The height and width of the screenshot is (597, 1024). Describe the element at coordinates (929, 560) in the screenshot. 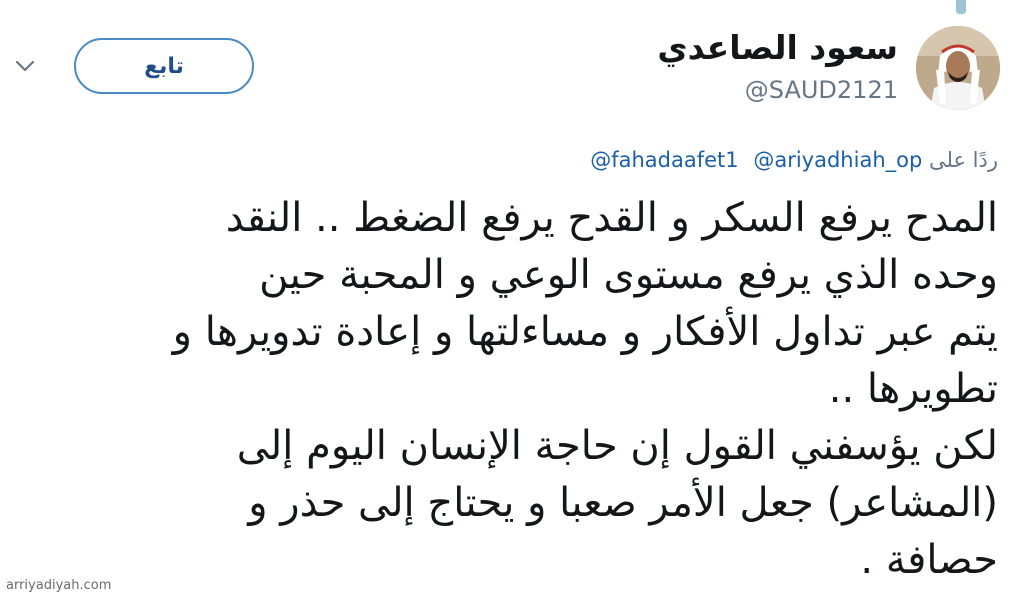

I see `tweet-text-line: حصافة .` at that location.